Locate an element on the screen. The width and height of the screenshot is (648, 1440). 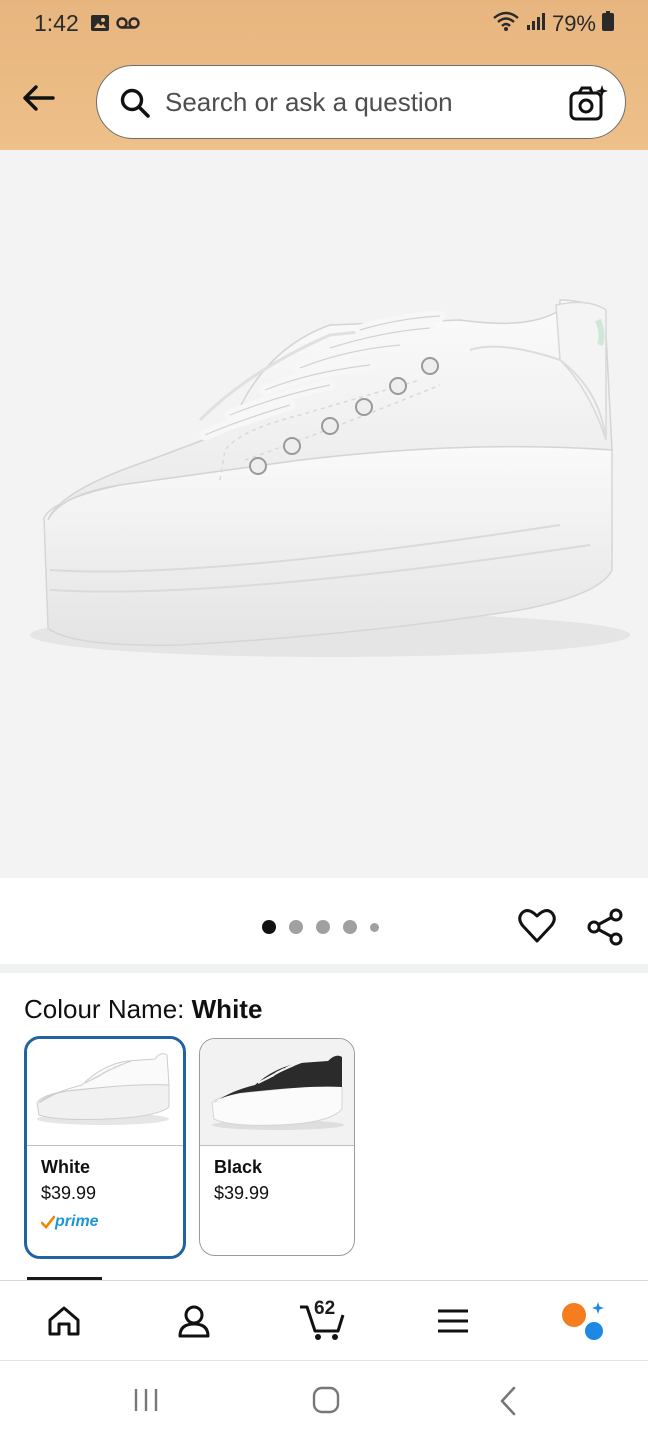
heart-icon is located at coordinates (537, 928).